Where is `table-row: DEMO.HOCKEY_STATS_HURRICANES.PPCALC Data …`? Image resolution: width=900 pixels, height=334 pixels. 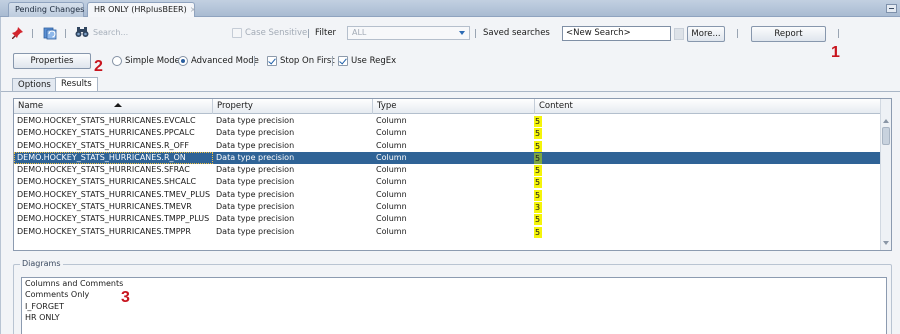 table-row: DEMO.HOCKEY_STATS_HURRICANES.PPCALC Data … is located at coordinates (447, 133).